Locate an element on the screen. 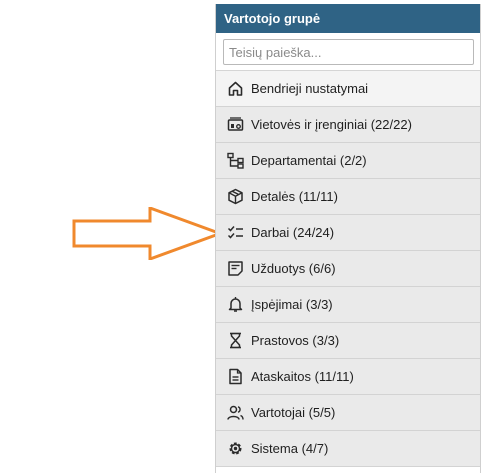  menu-item-system: Sistema (4/7) is located at coordinates (348, 449).